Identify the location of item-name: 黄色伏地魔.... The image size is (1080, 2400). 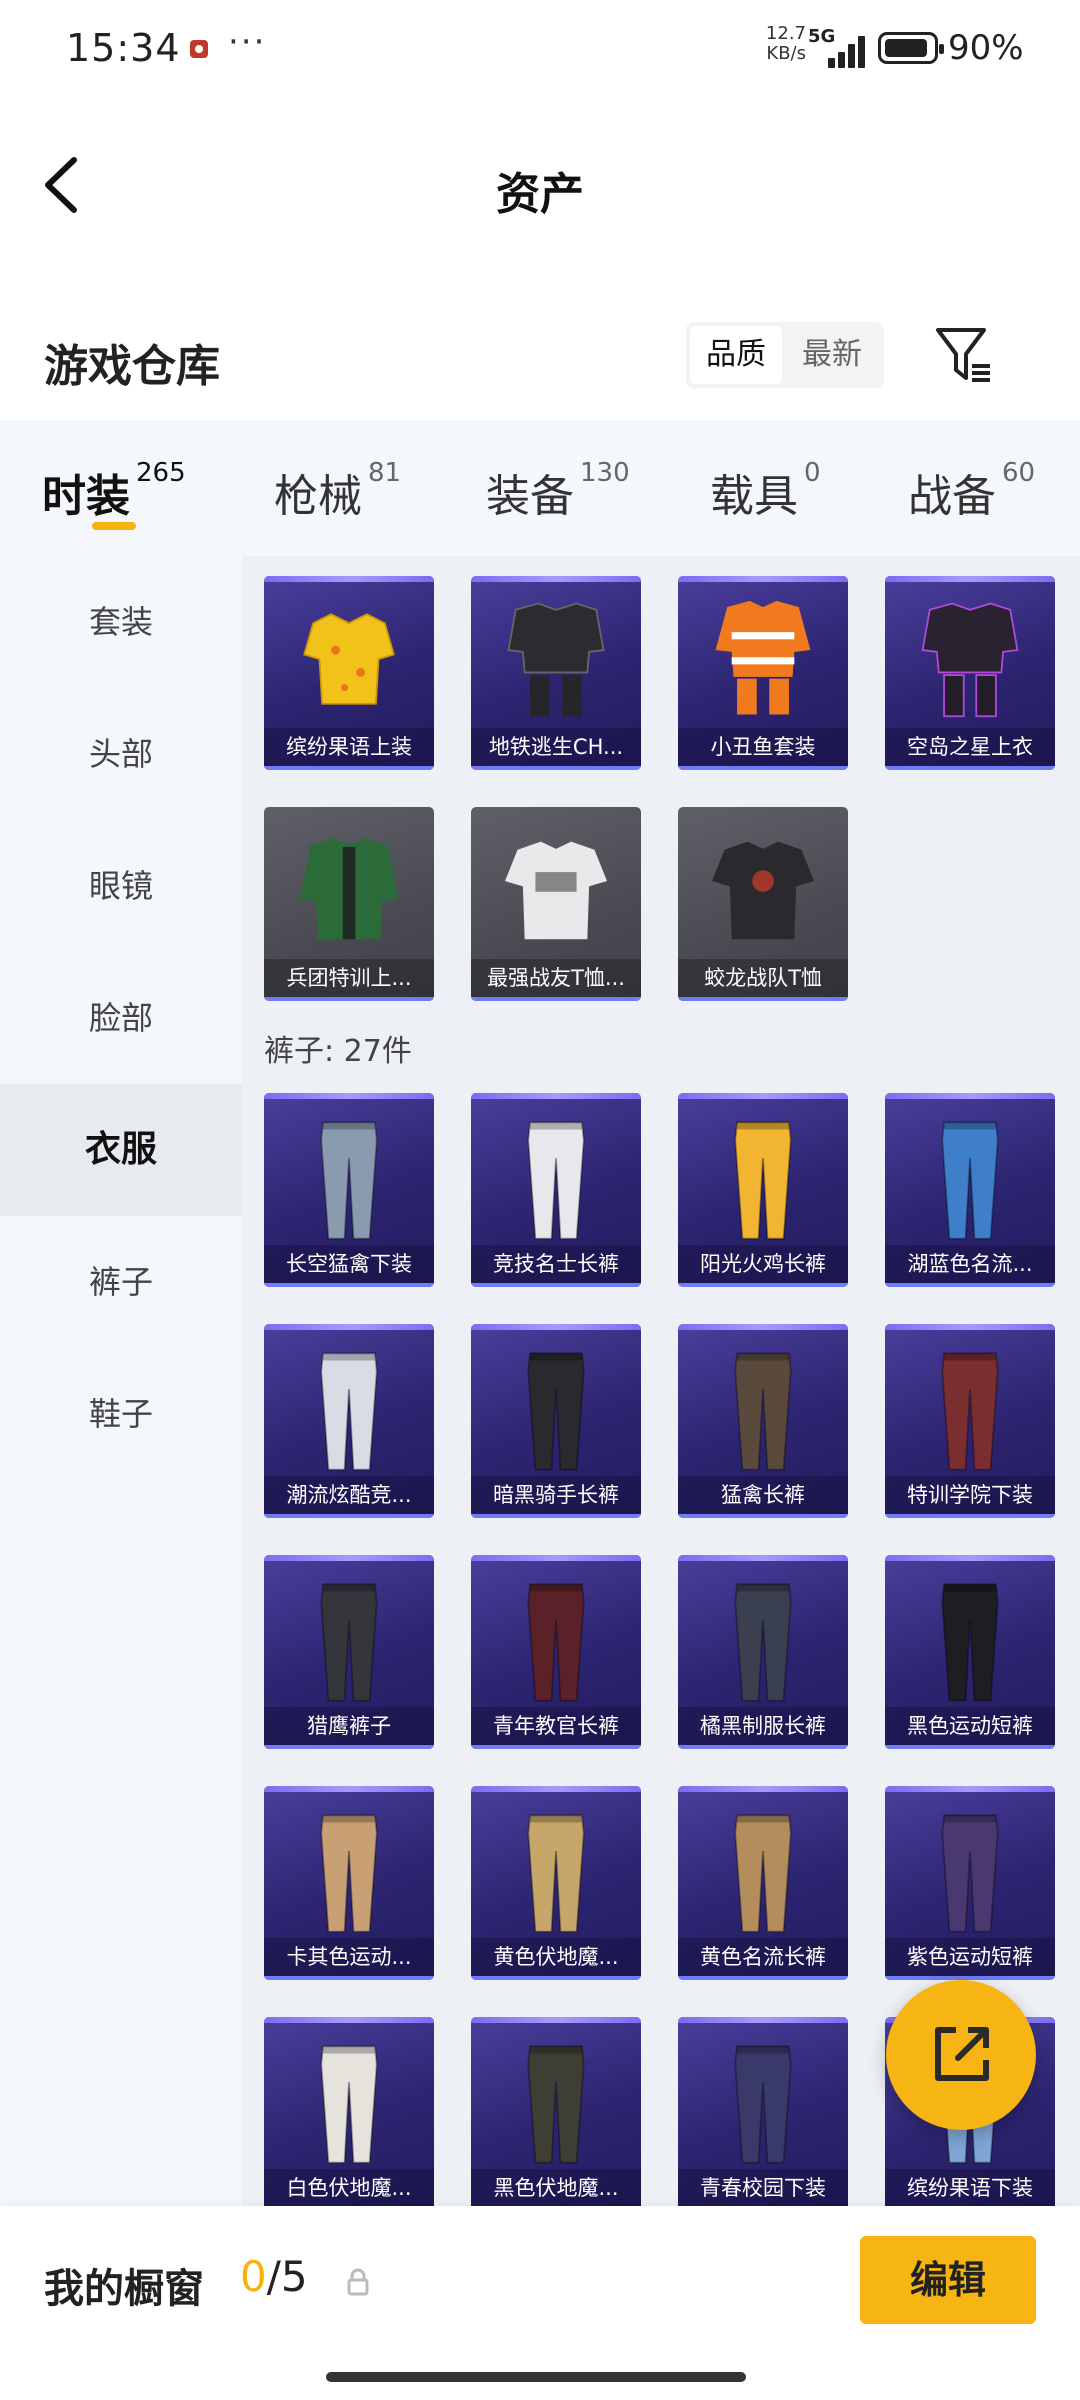
(556, 1957).